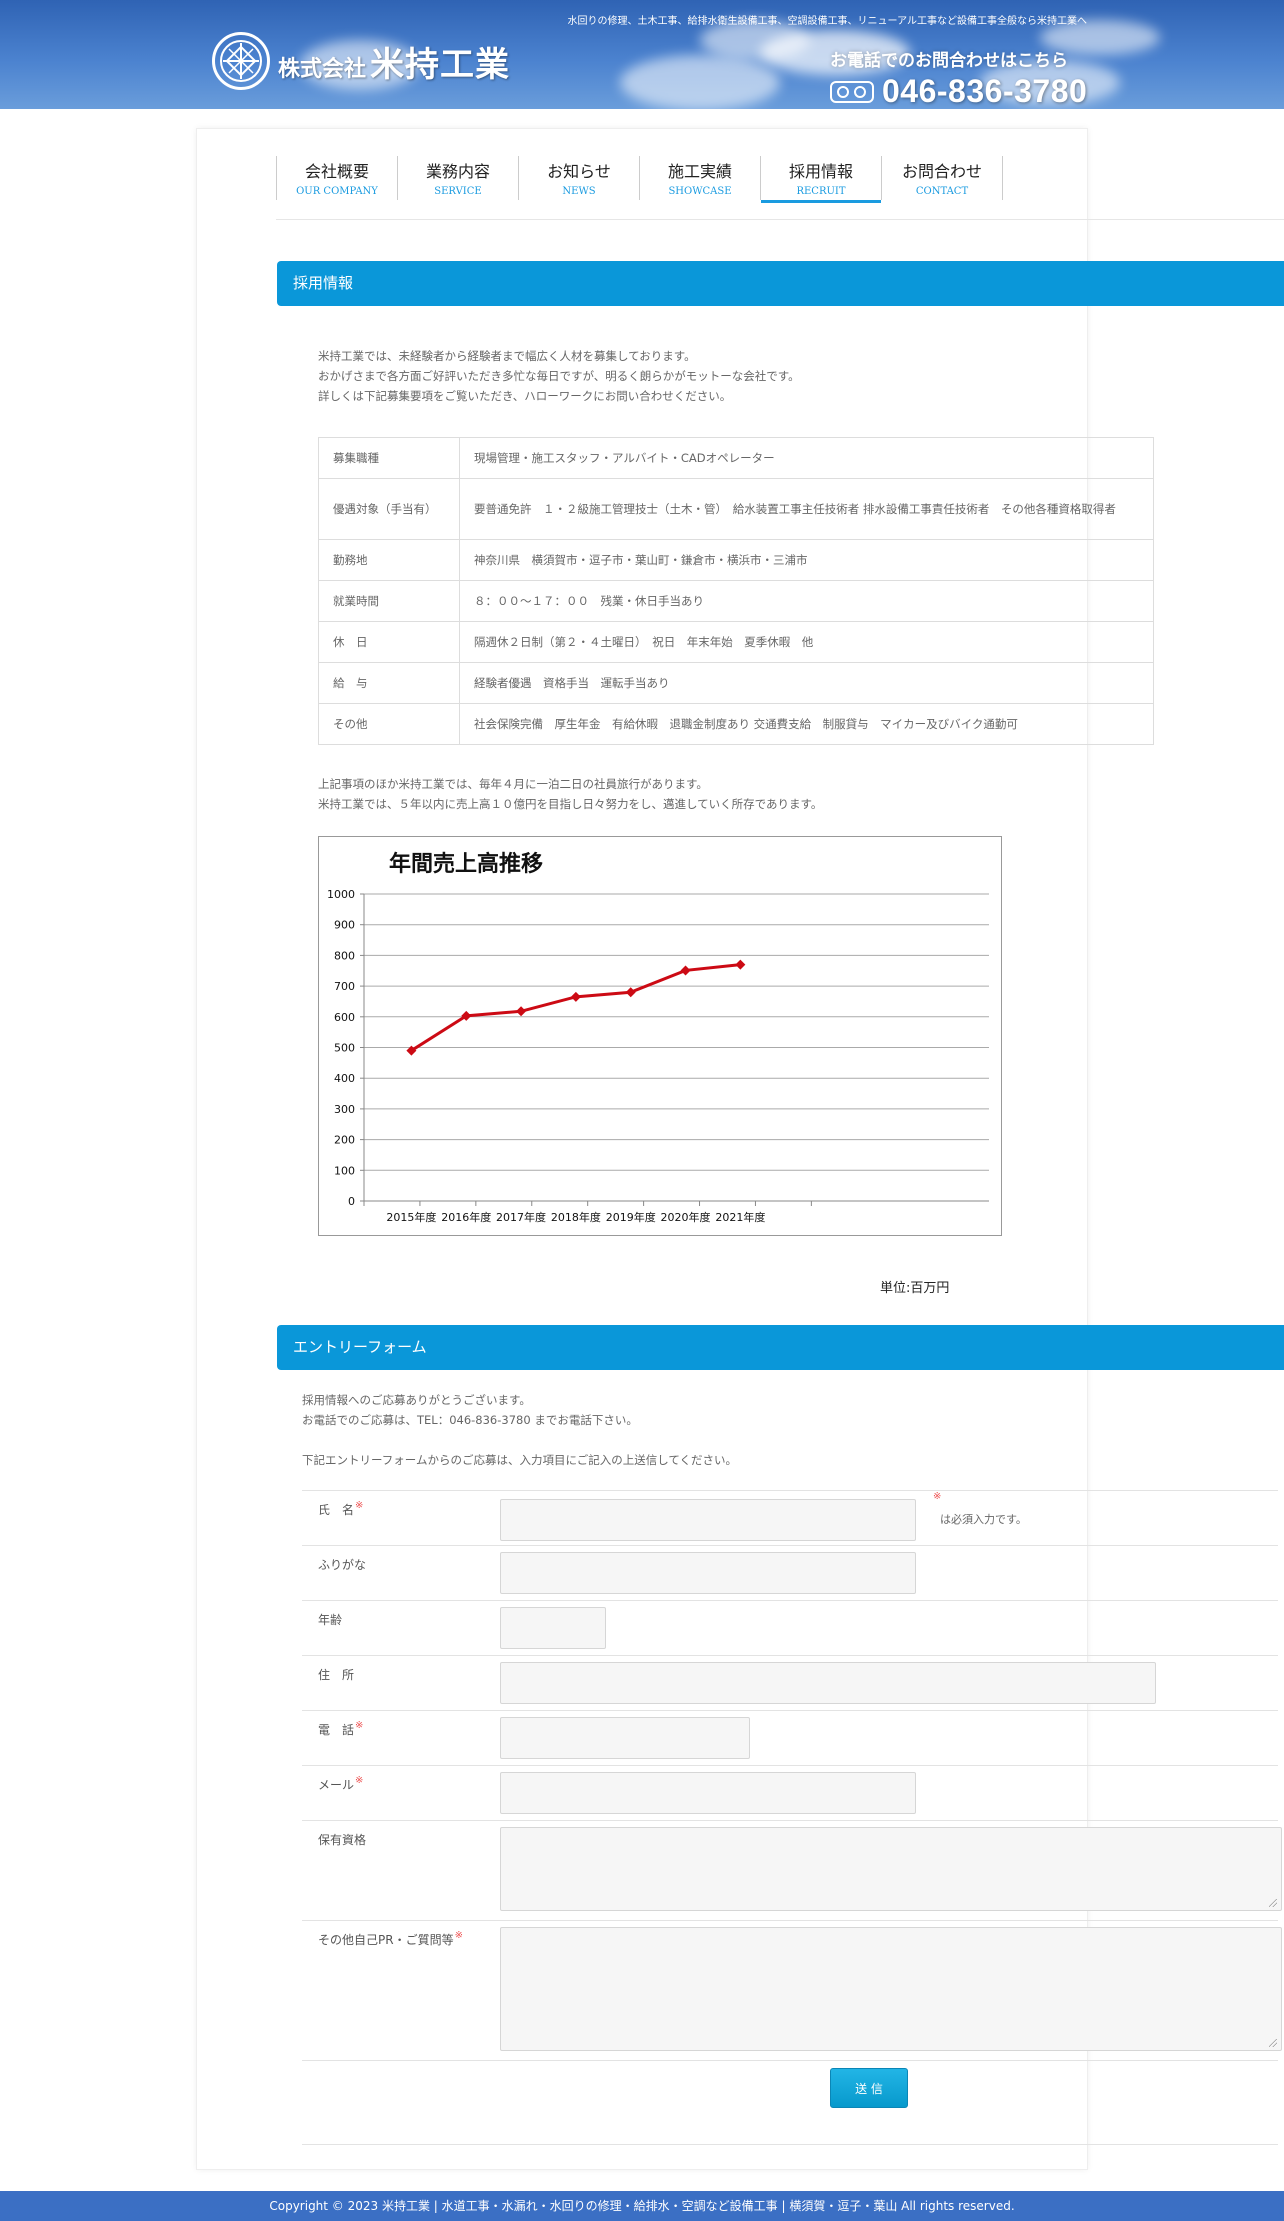  I want to click on form-label-name: 氏 名※, so click(341, 1509).